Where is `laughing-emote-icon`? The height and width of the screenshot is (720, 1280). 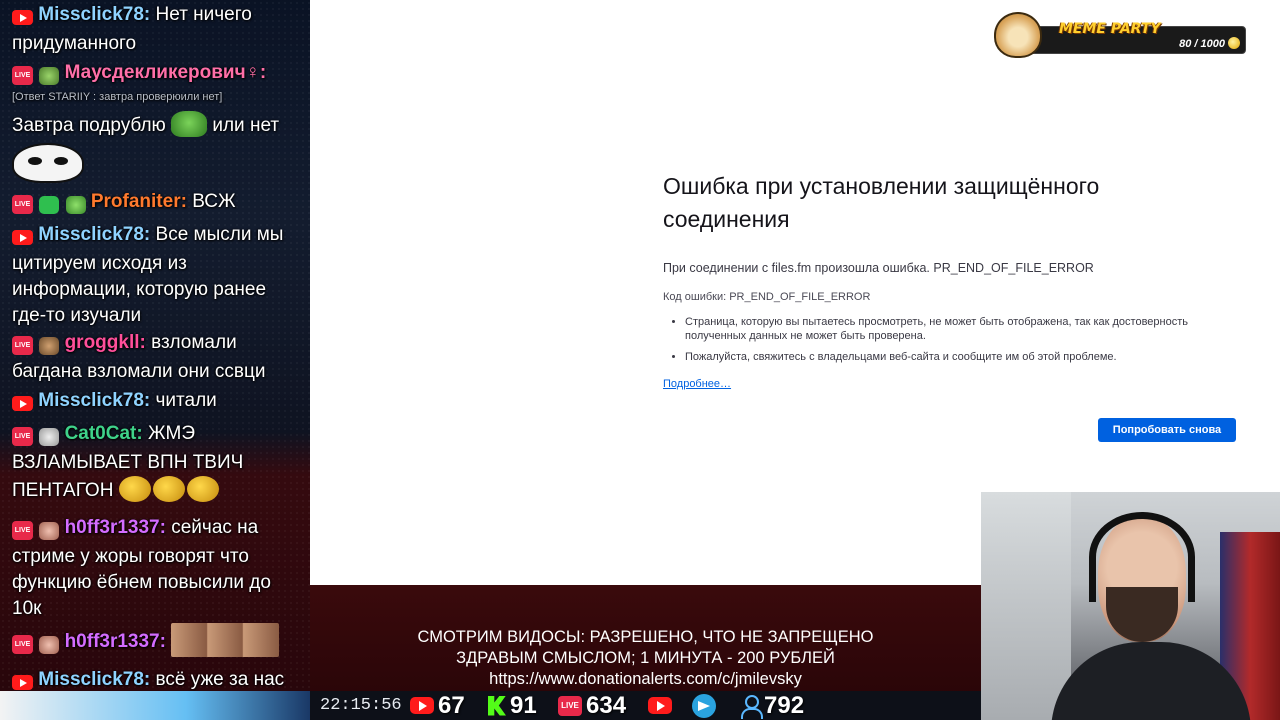
laughing-emote-icon is located at coordinates (225, 640).